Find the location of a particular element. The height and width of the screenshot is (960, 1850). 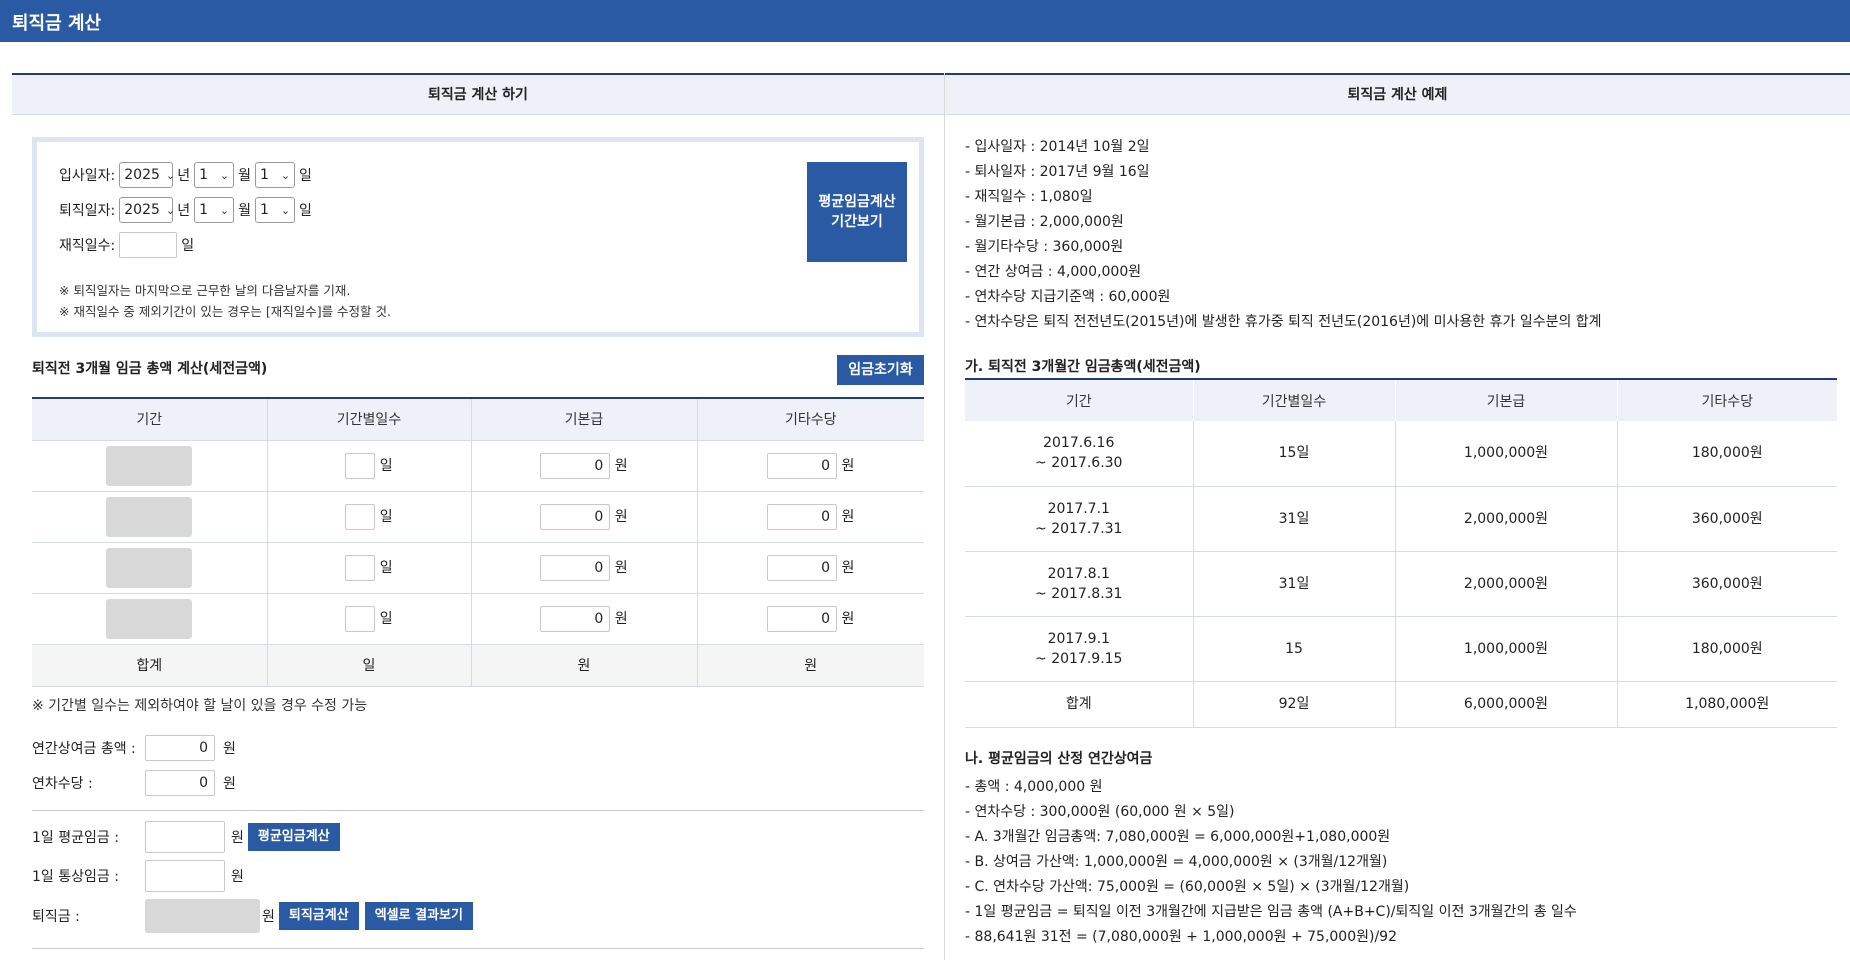

sum-label: 합계 is located at coordinates (150, 665).